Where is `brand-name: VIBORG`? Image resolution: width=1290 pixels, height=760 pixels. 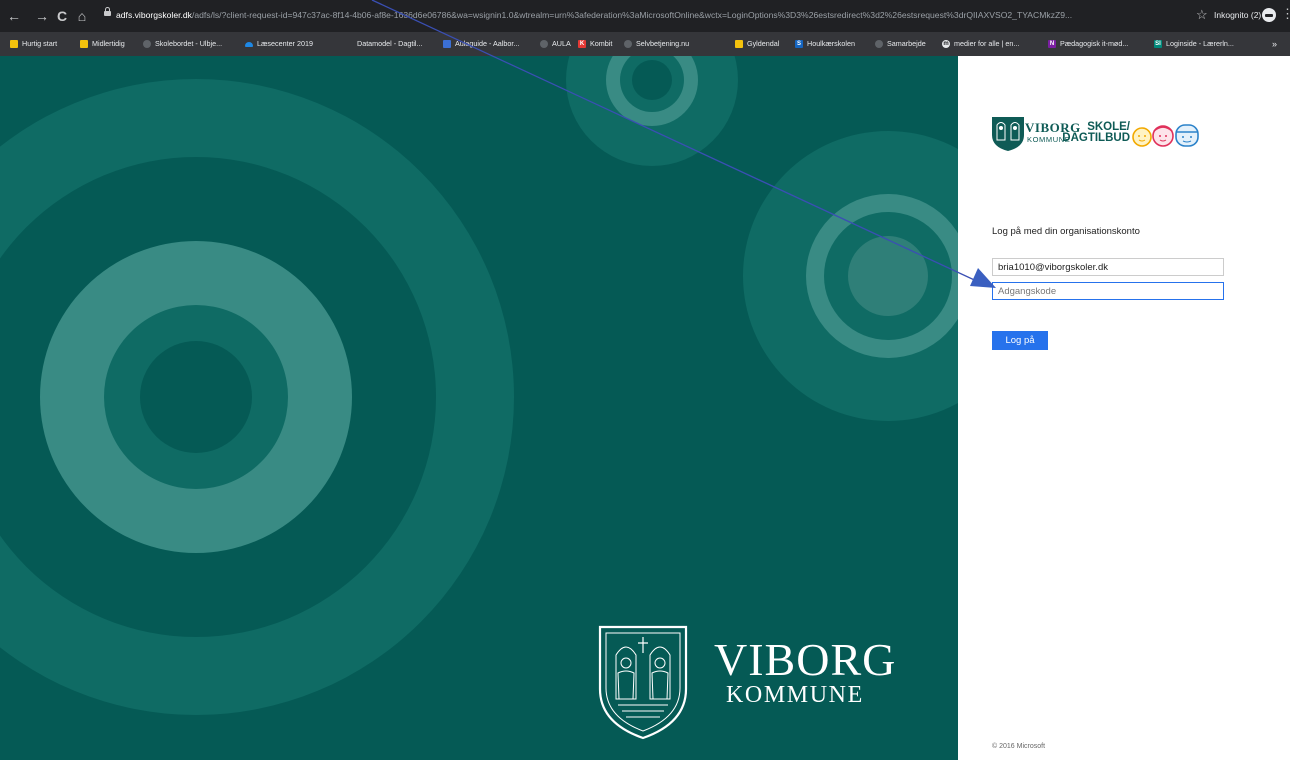 brand-name: VIBORG is located at coordinates (805, 659).